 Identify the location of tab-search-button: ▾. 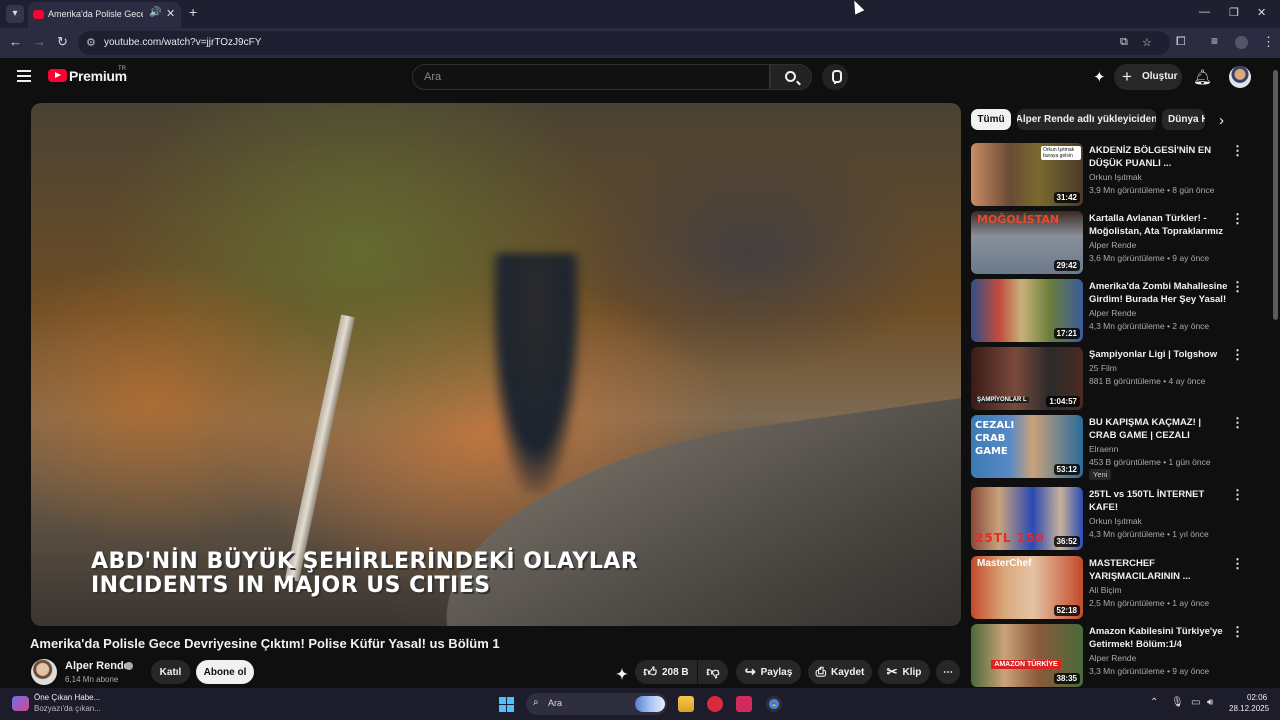
(15, 14).